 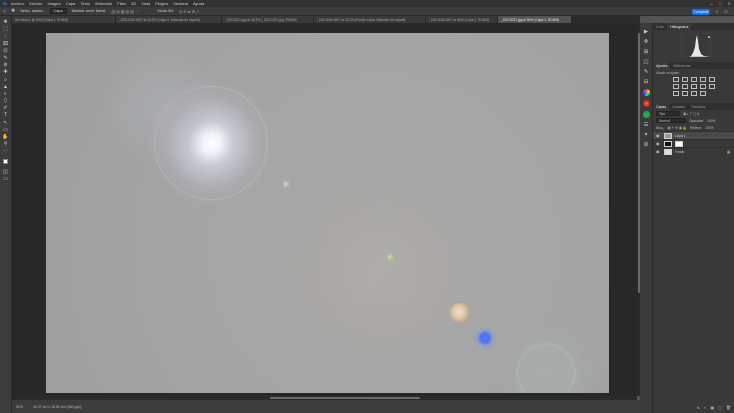 What do you see at coordinates (691, 114) in the screenshot?
I see `layer-filter-icons: ▣ ◐ T ▢ ⧉` at bounding box center [691, 114].